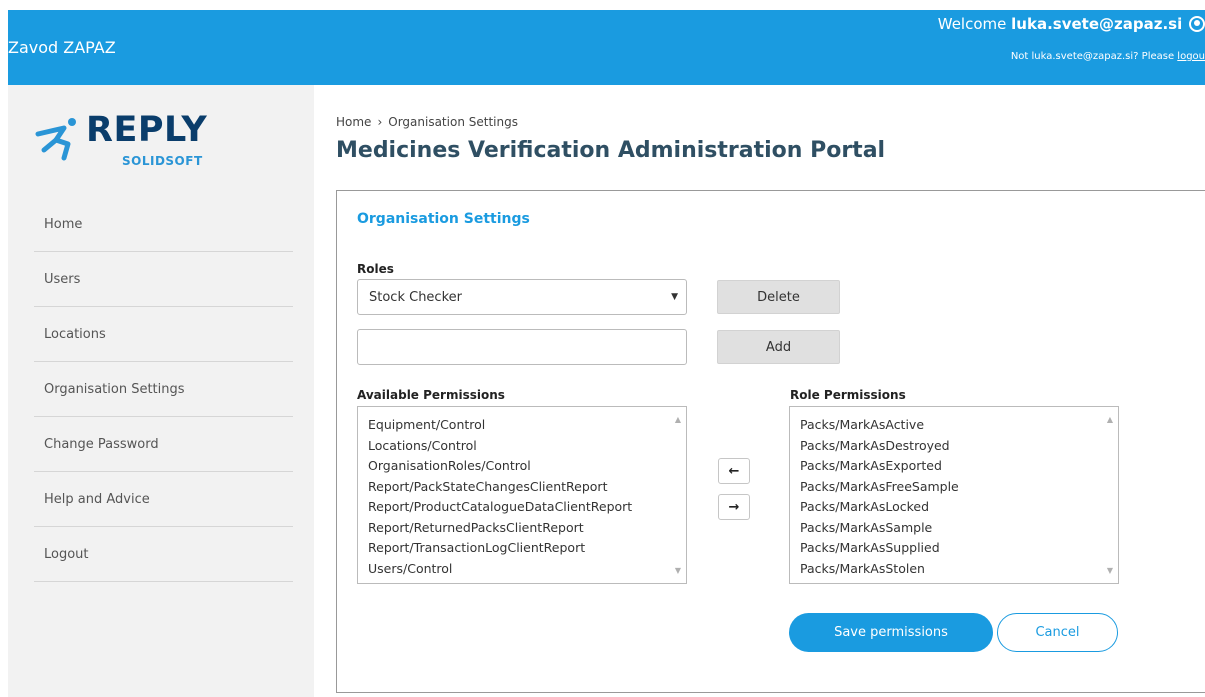 The image size is (1205, 697). What do you see at coordinates (527, 446) in the screenshot?
I see `list-item: Locations/Control` at bounding box center [527, 446].